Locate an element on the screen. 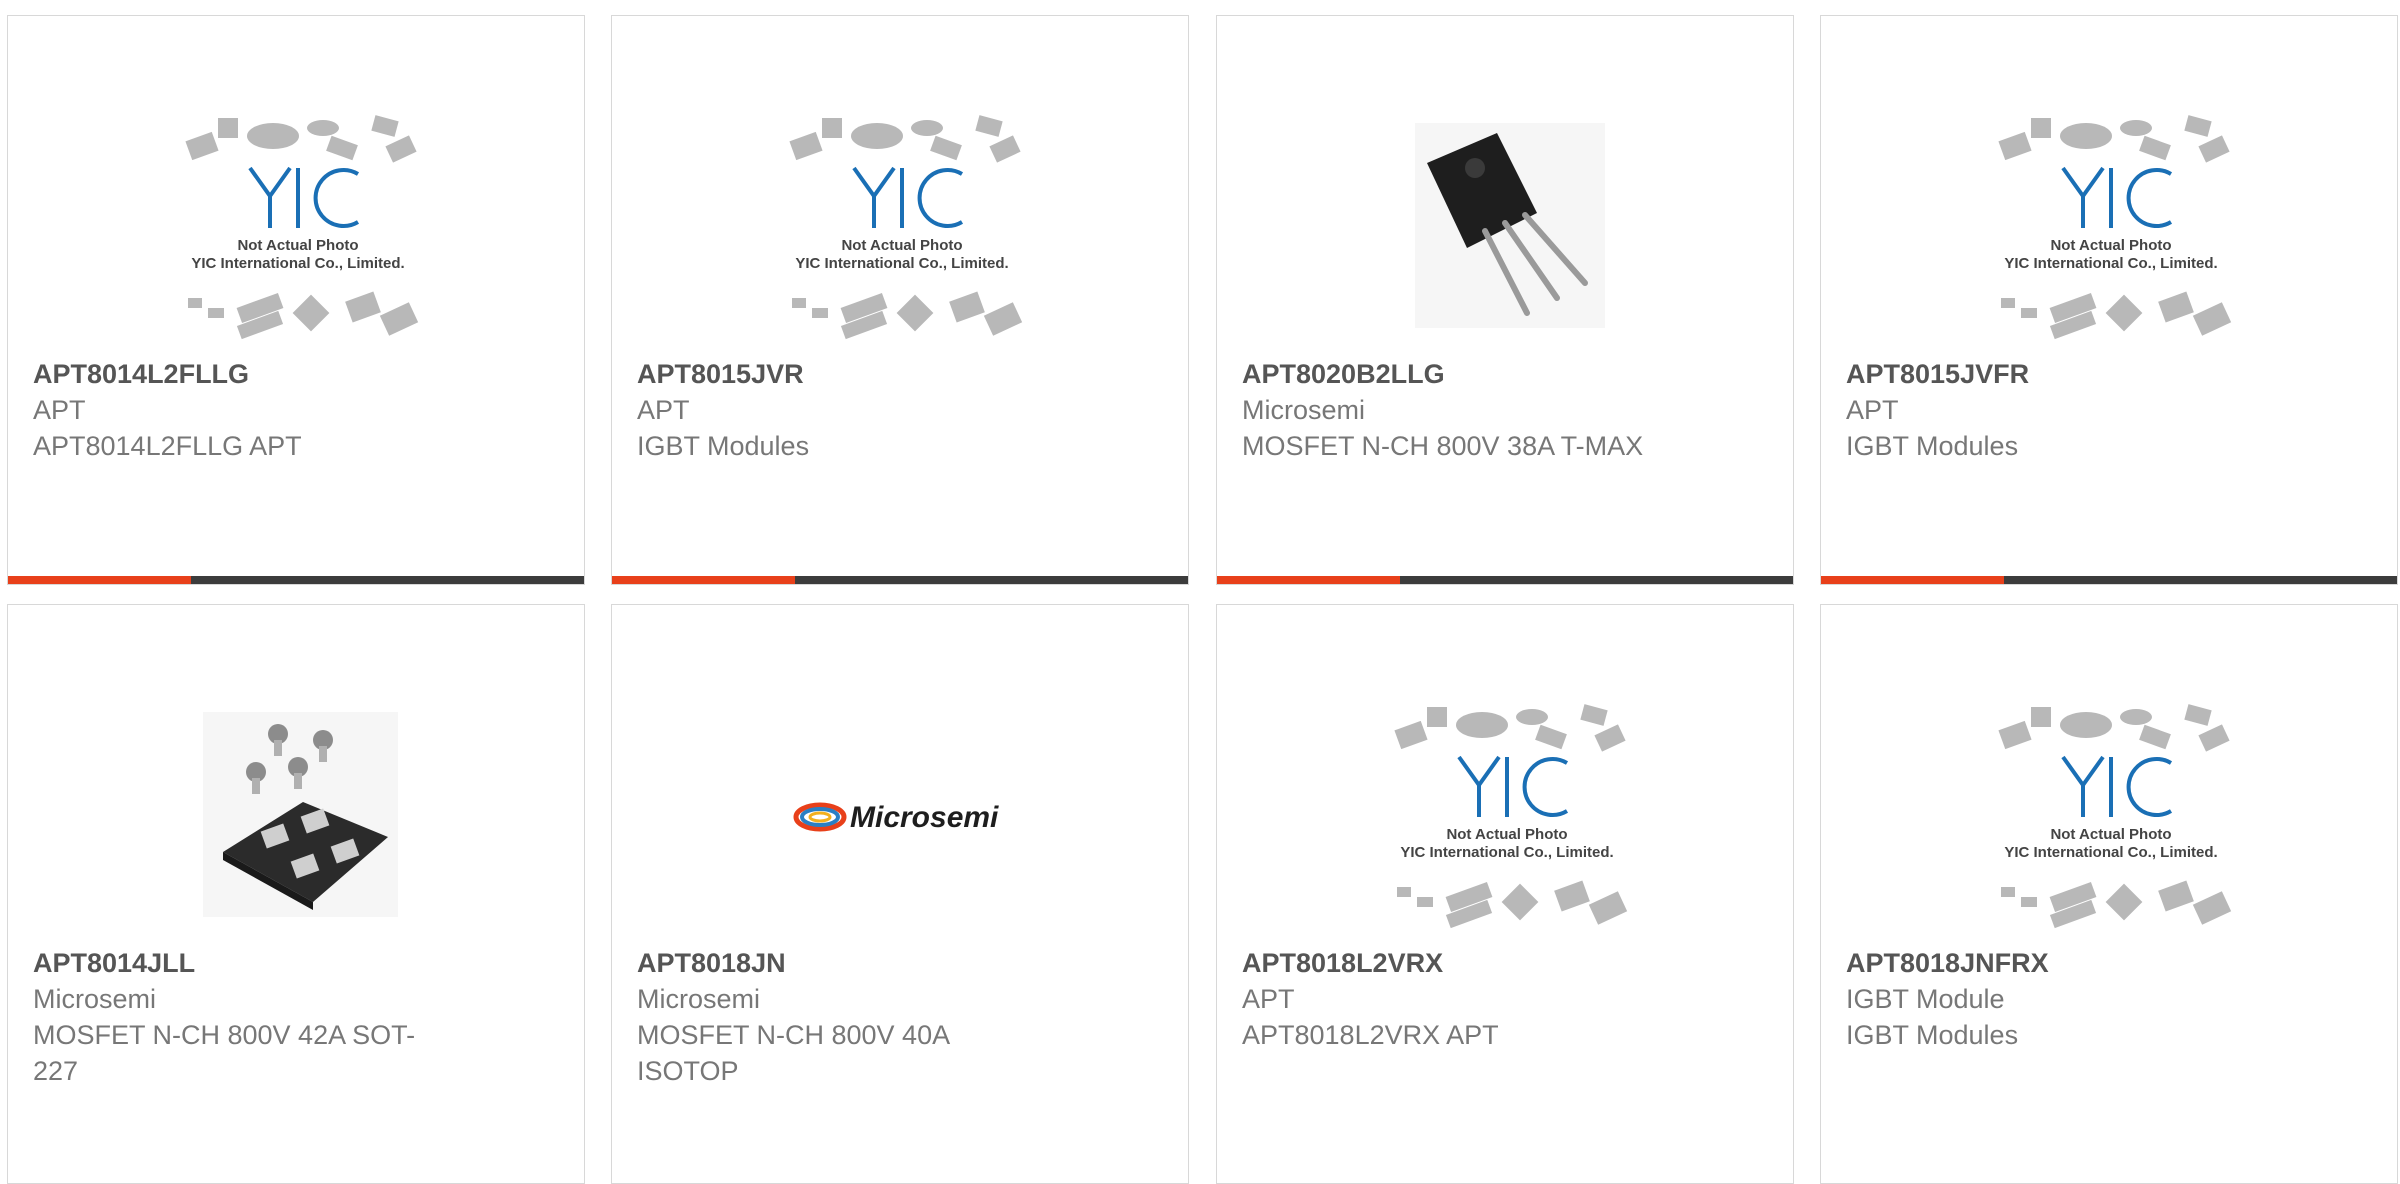  description: MOSFET N-CH 800V 38A T-MAX is located at coordinates (1443, 446).